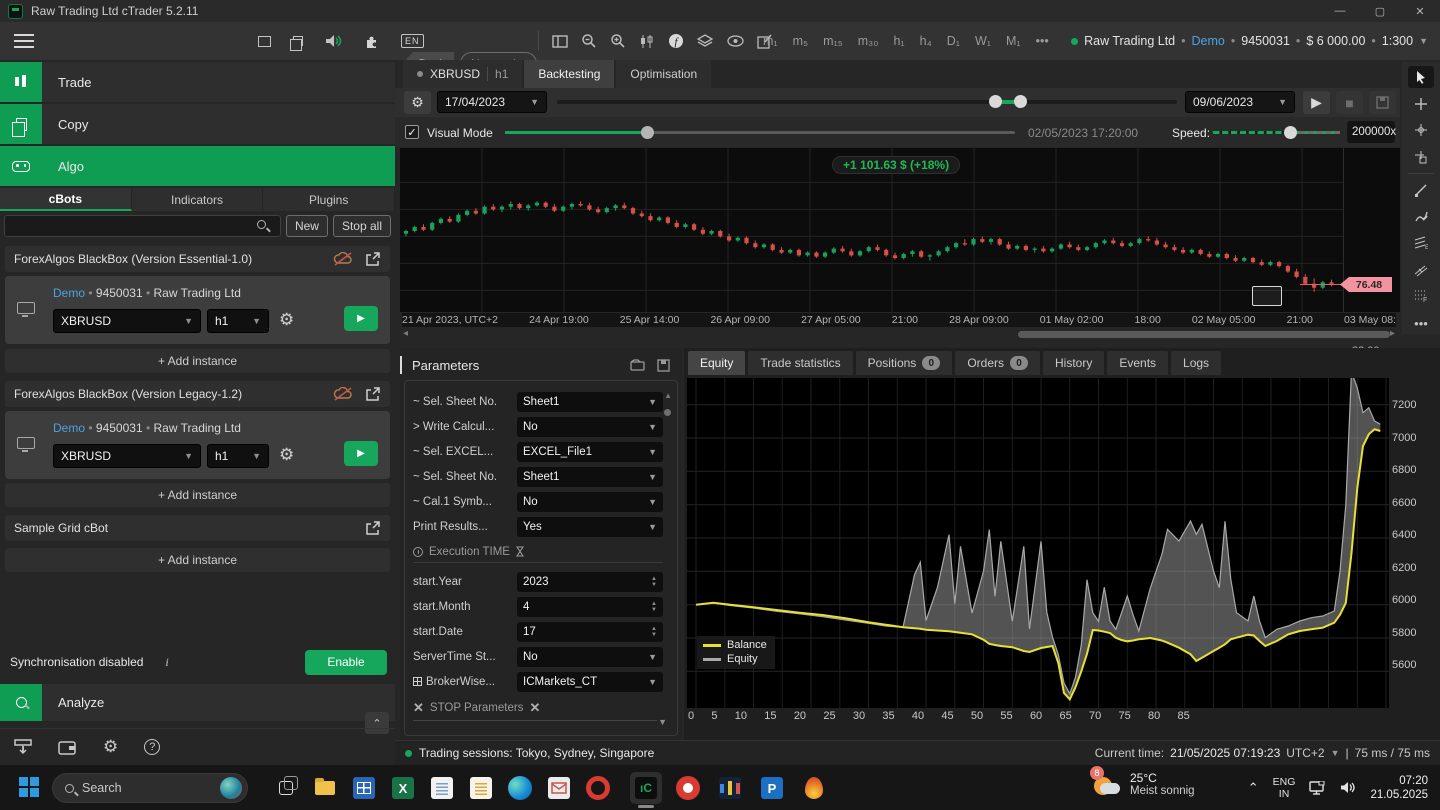 The image size is (1440, 810). What do you see at coordinates (329, 199) in the screenshot?
I see `tab-plugins: Plugins` at bounding box center [329, 199].